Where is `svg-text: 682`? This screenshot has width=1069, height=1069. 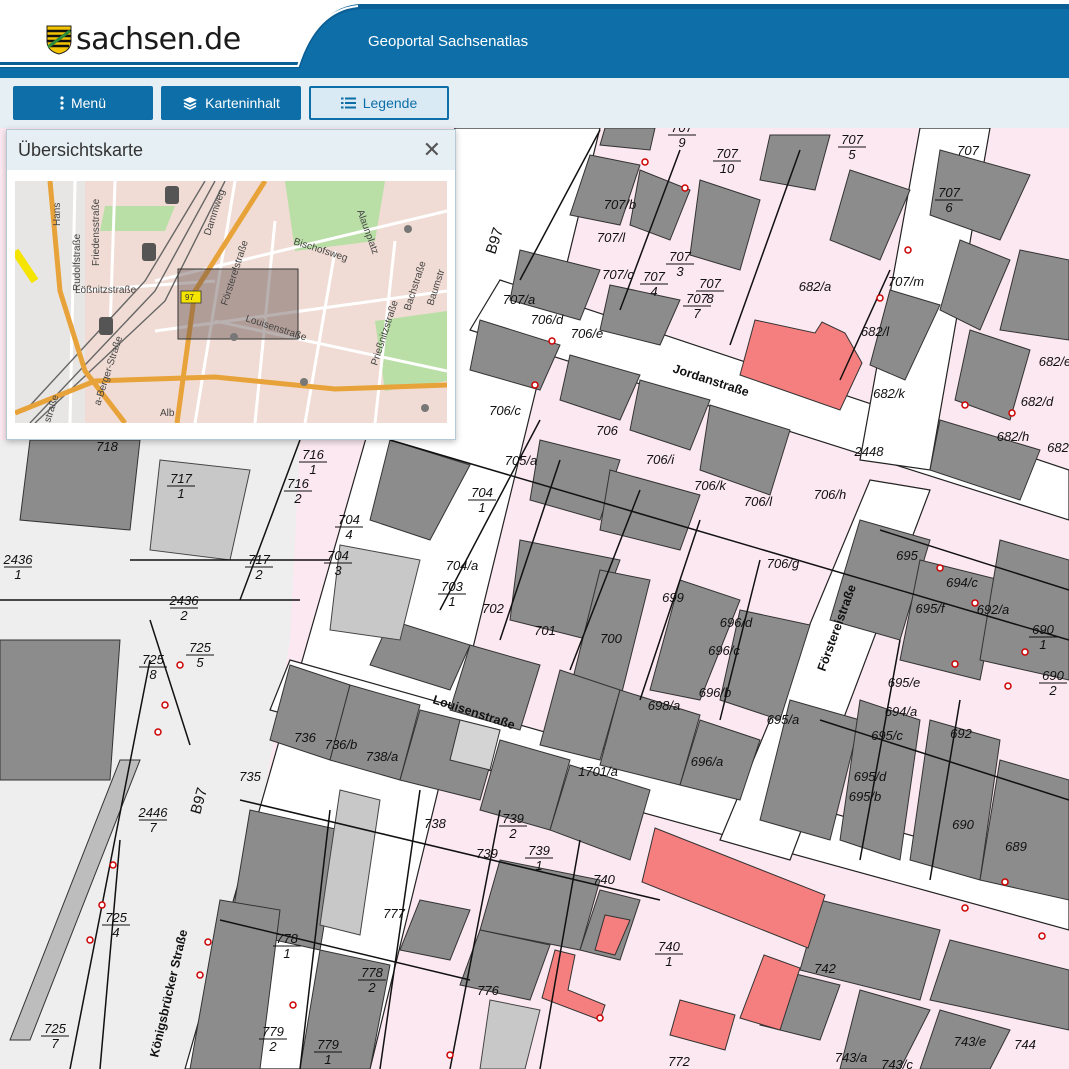 svg-text: 682 is located at coordinates (1058, 447).